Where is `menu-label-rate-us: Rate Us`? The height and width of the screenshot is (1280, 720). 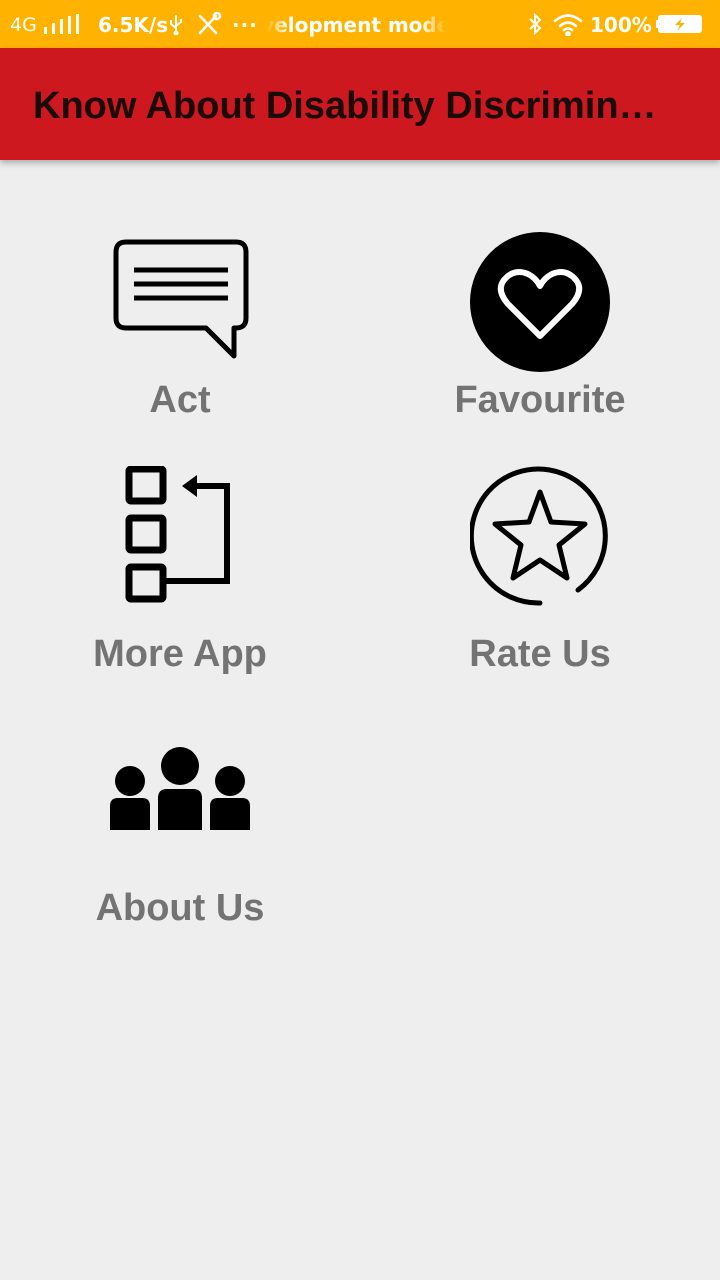
menu-label-rate-us: Rate Us is located at coordinates (540, 654).